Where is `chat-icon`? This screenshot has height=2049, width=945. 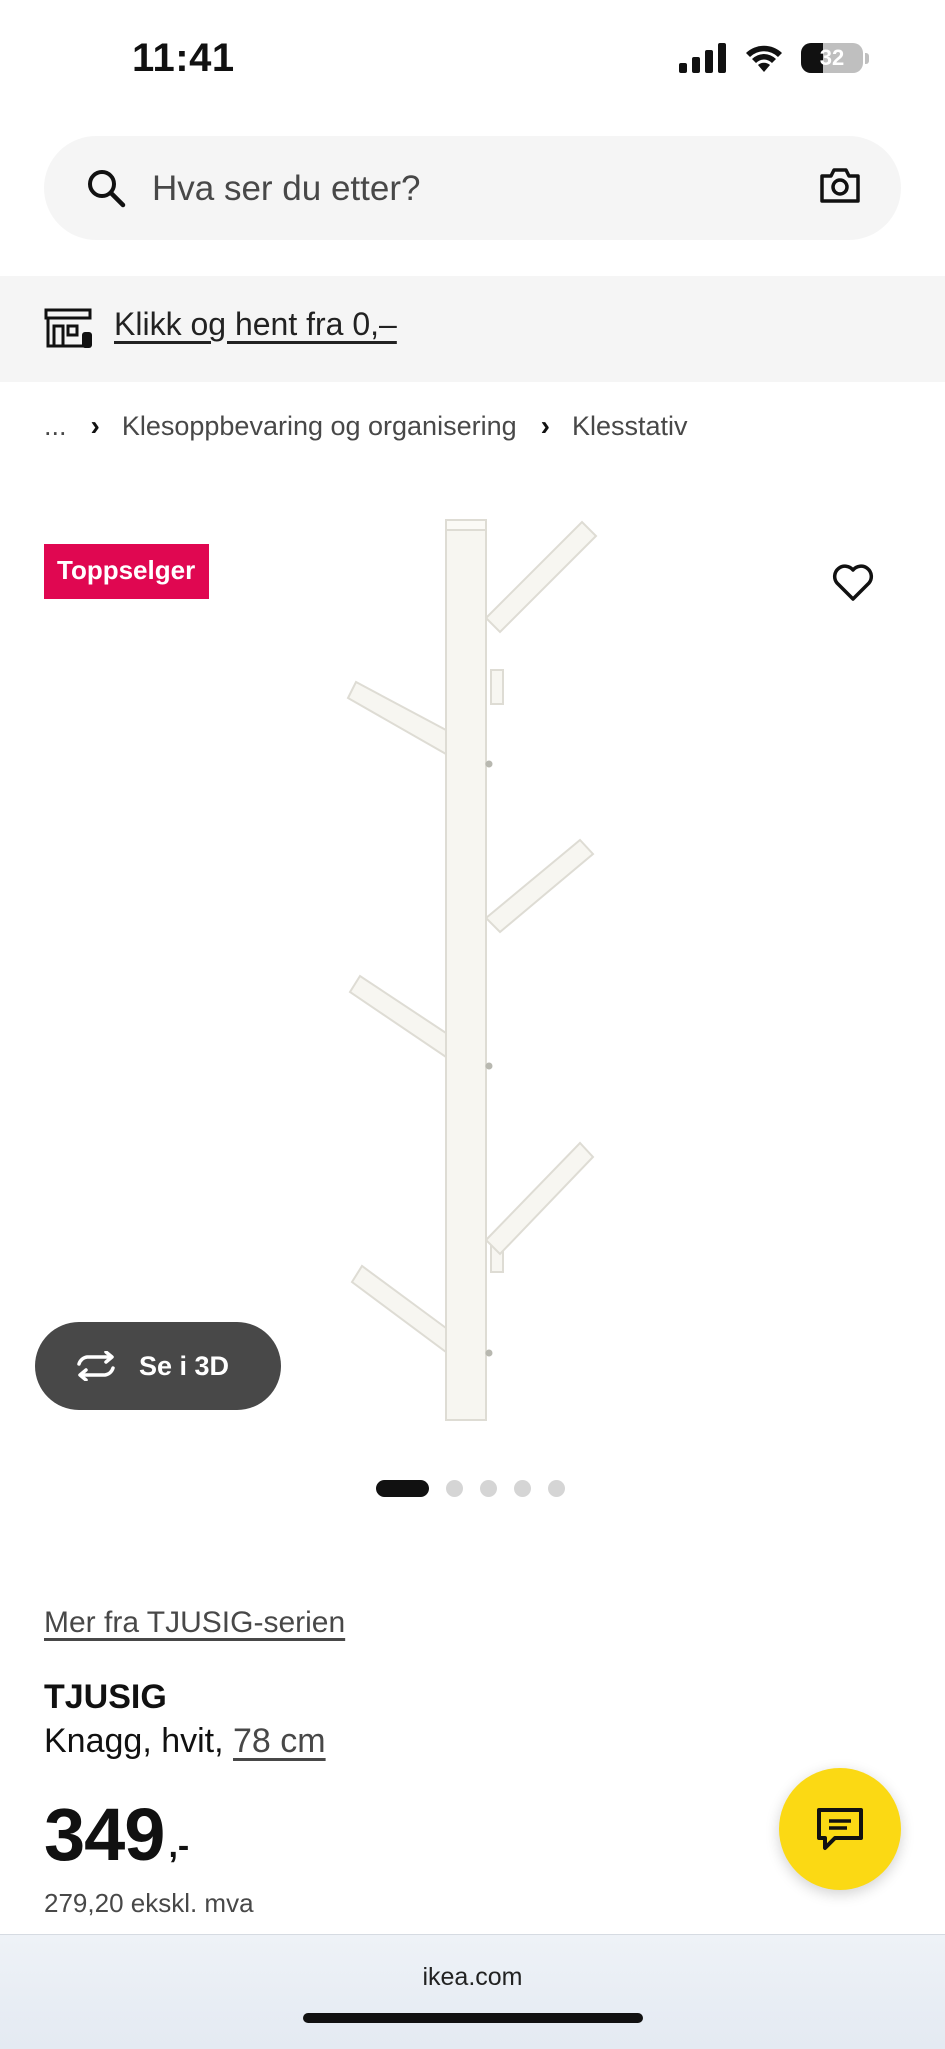 chat-icon is located at coordinates (840, 1829).